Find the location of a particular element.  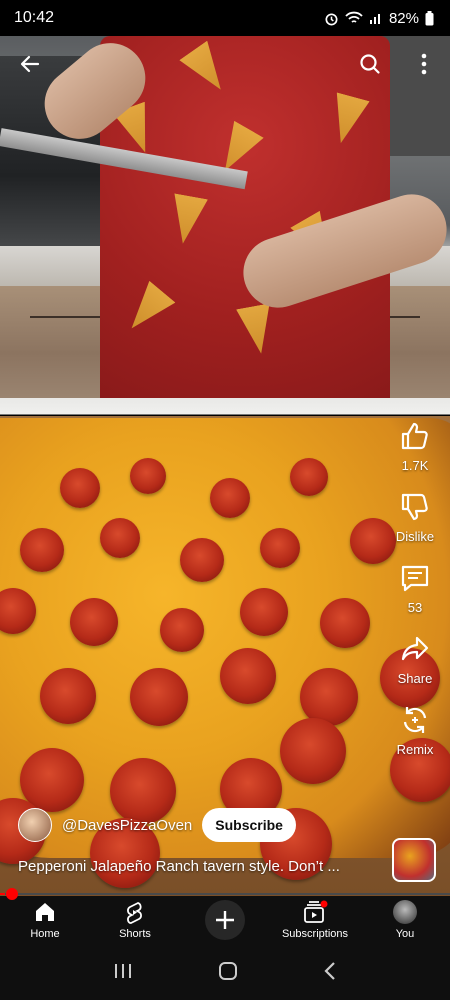

progress-scrubber is located at coordinates (12, 894).